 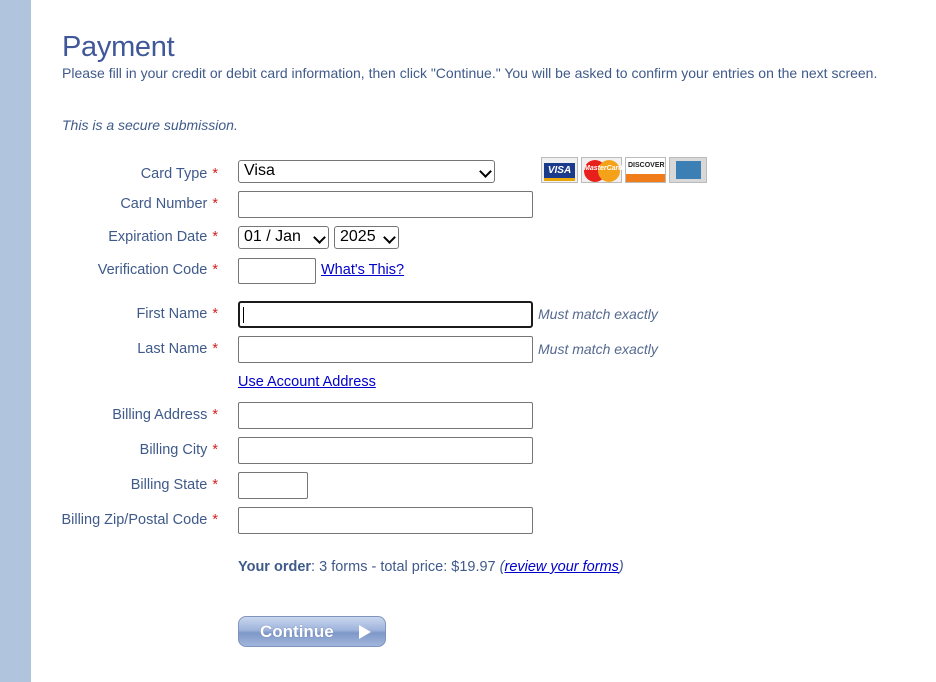 I want to click on visa-stripe, so click(x=559, y=179).